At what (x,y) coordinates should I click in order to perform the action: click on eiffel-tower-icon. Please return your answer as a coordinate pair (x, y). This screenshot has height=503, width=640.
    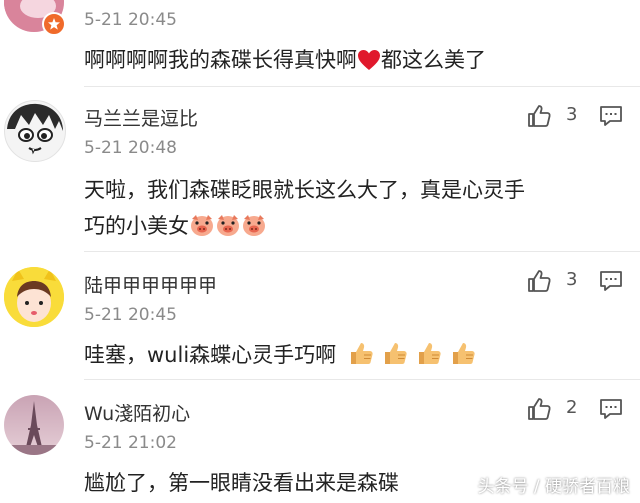
    Looking at the image, I should click on (34, 425).